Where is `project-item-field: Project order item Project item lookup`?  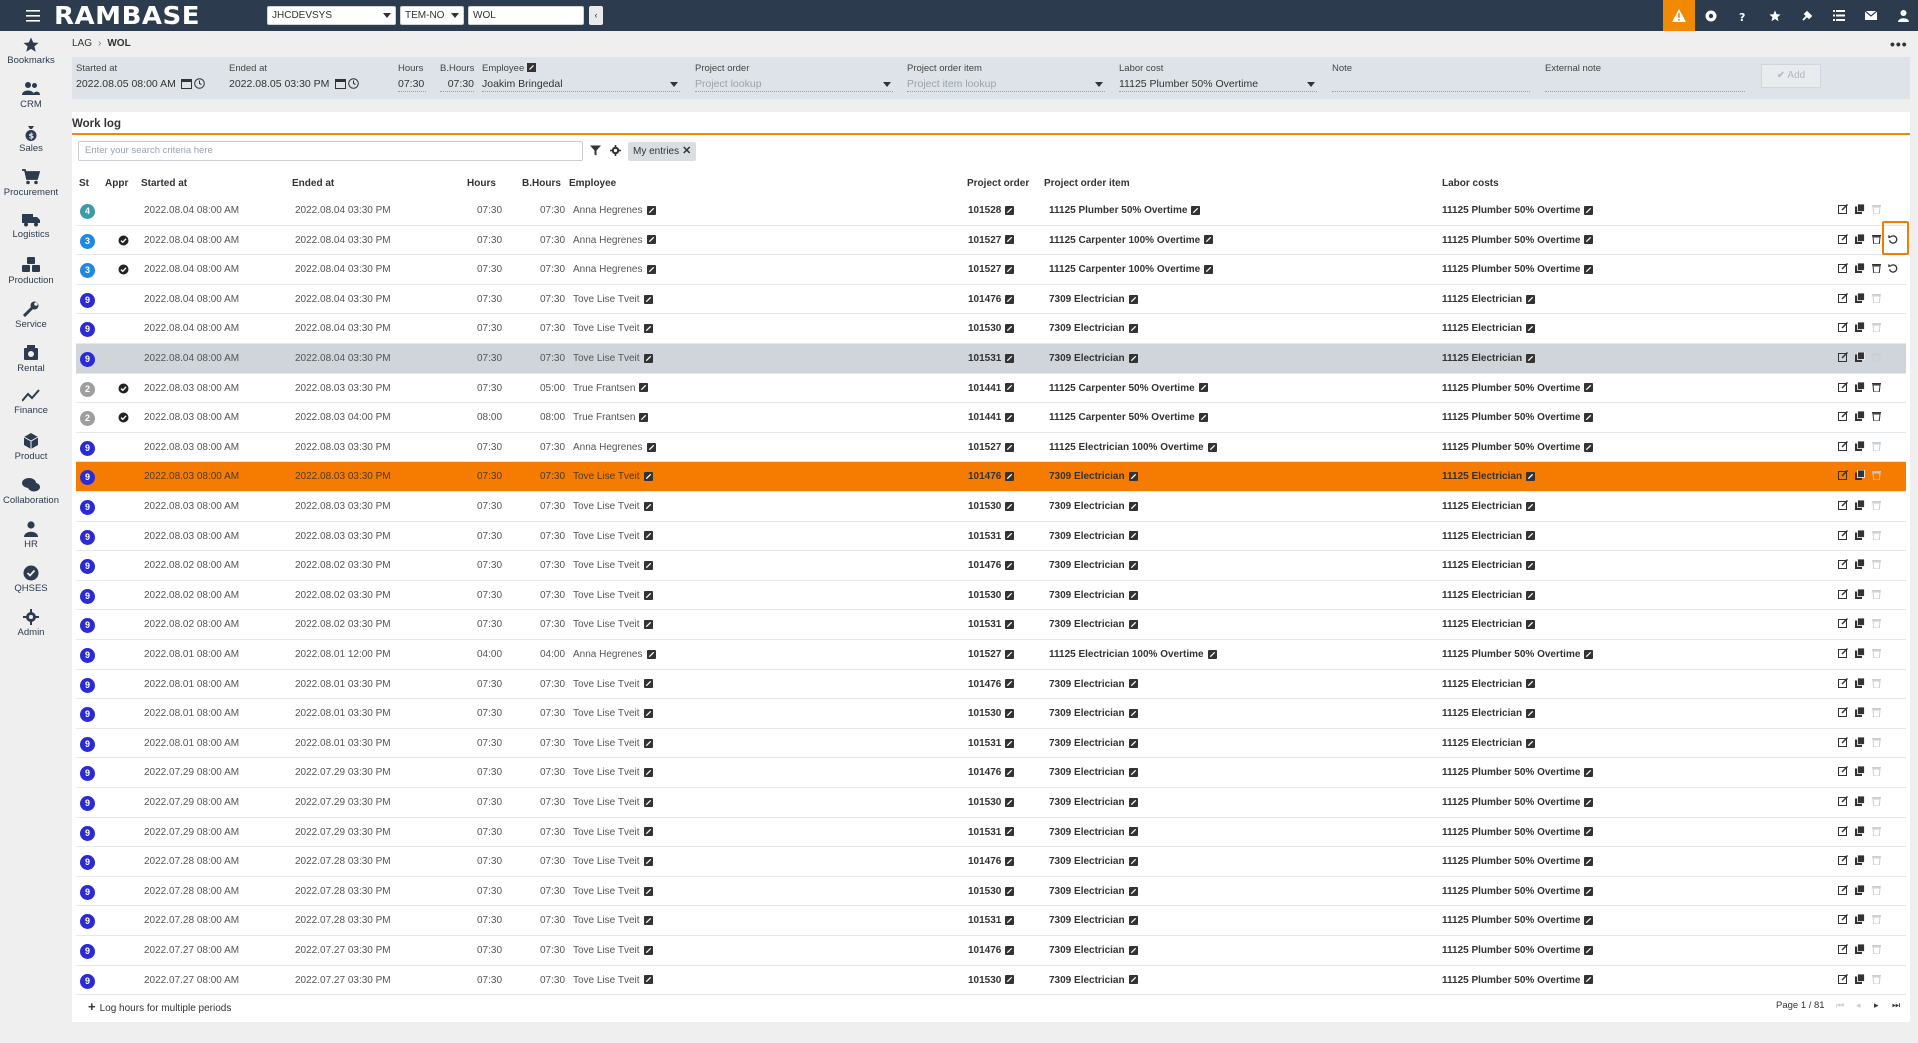
project-item-field: Project order item Project item lookup is located at coordinates (1006, 77).